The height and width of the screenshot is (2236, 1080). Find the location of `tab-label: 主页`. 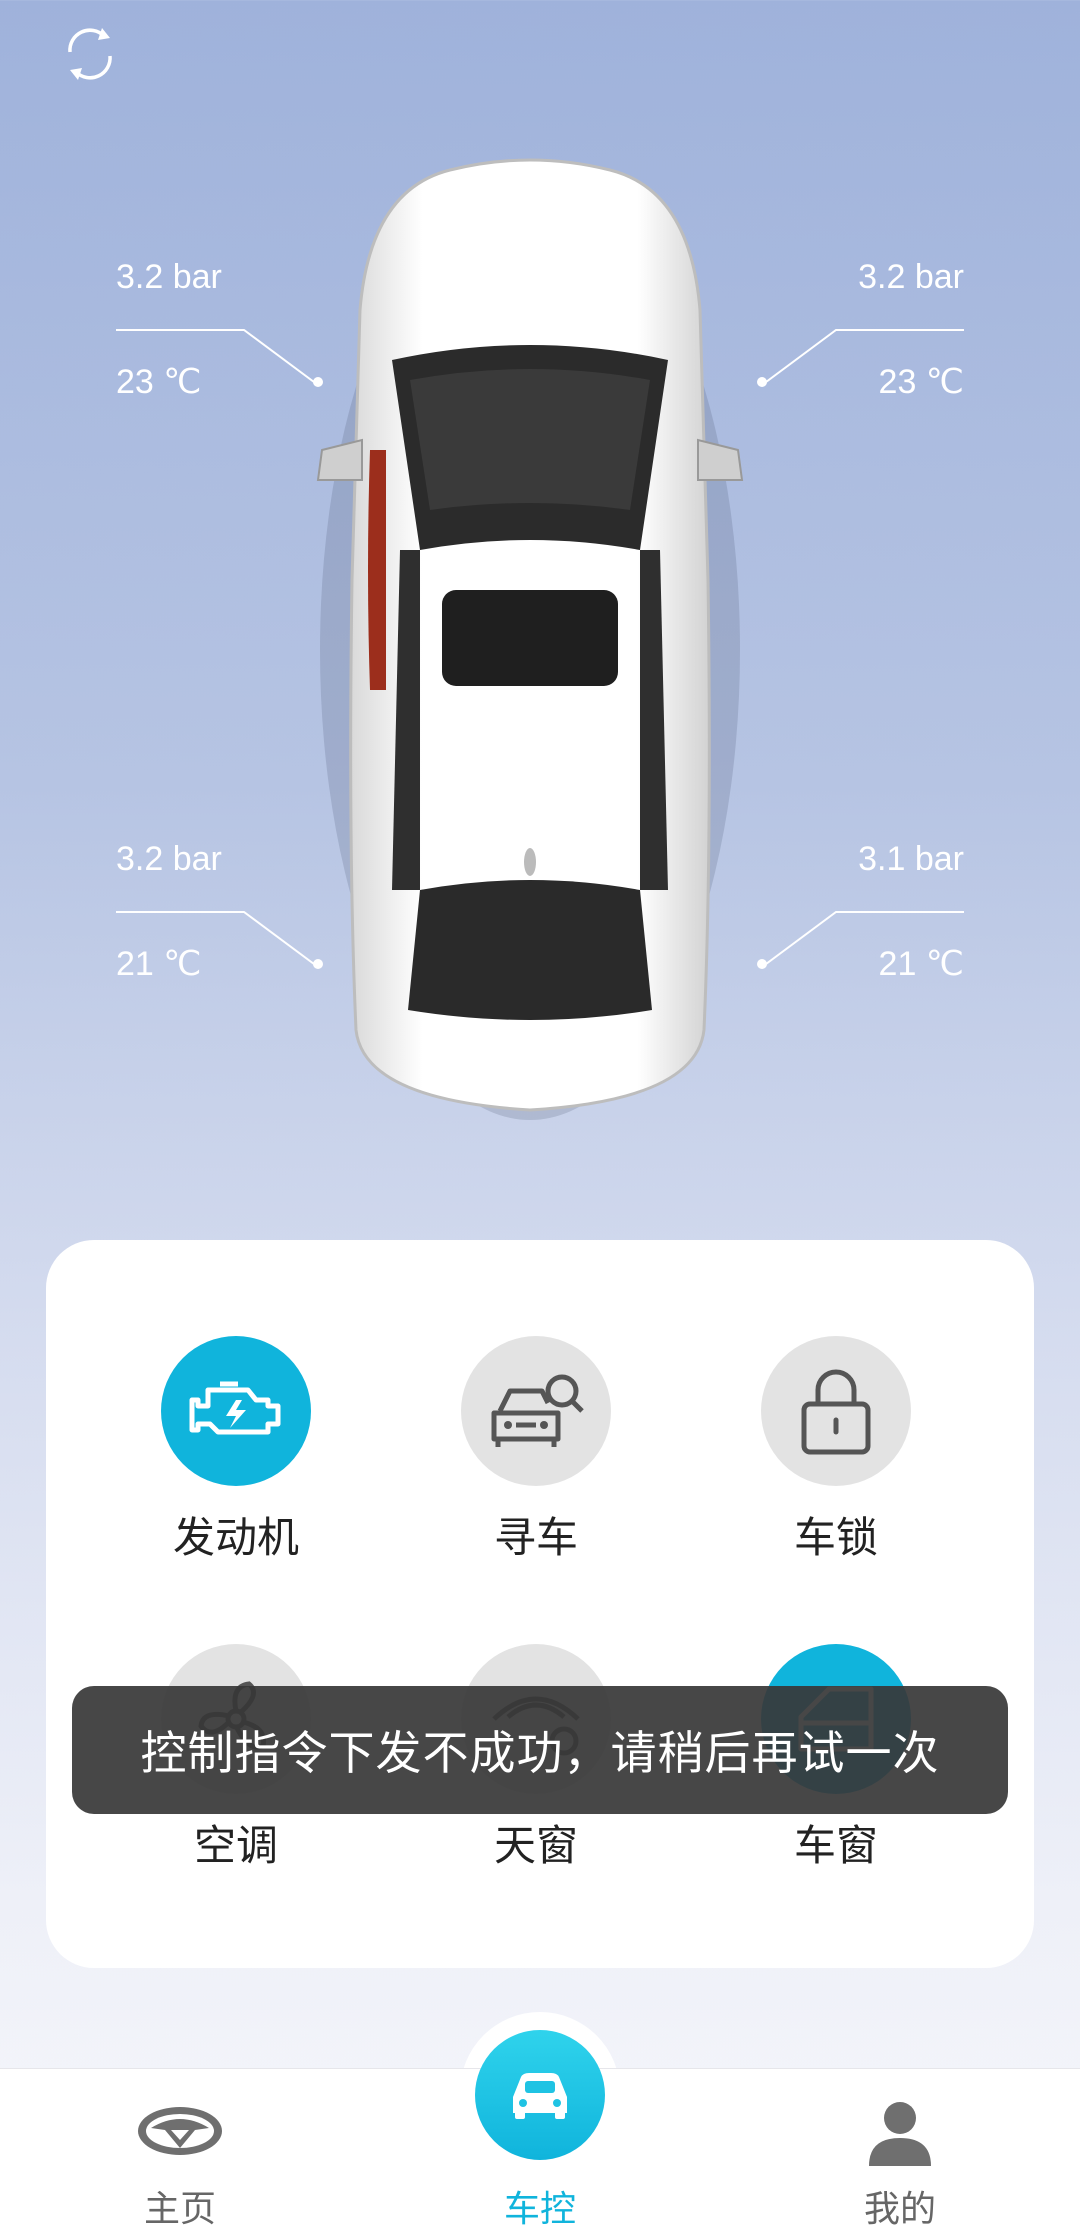

tab-label: 主页 is located at coordinates (179, 2209).